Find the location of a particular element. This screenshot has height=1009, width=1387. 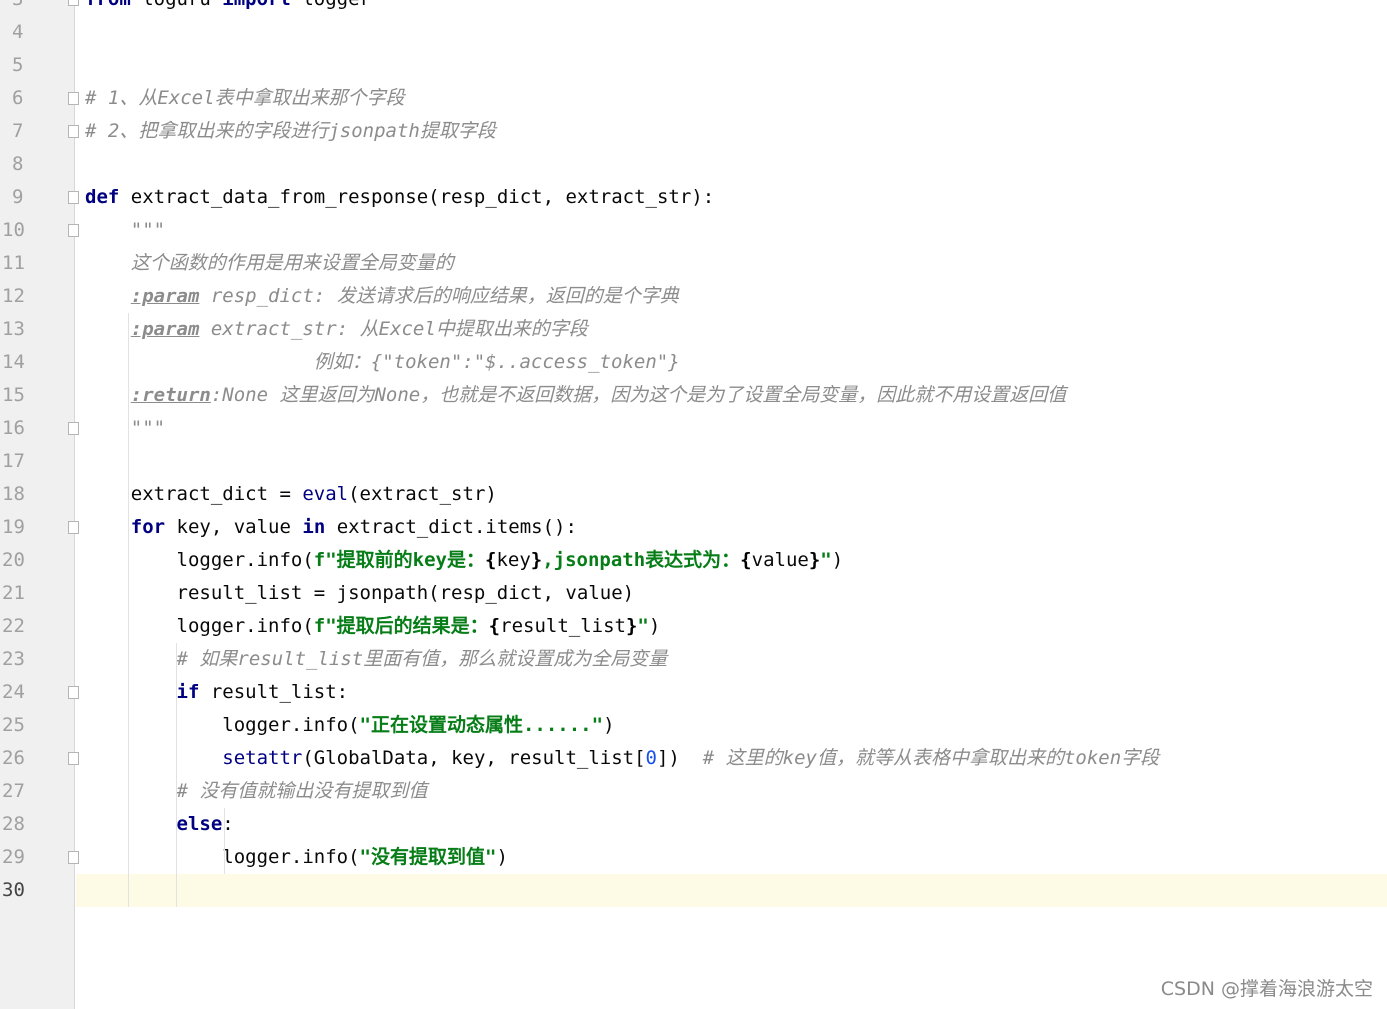

line-number: 18 is located at coordinates (13, 494).